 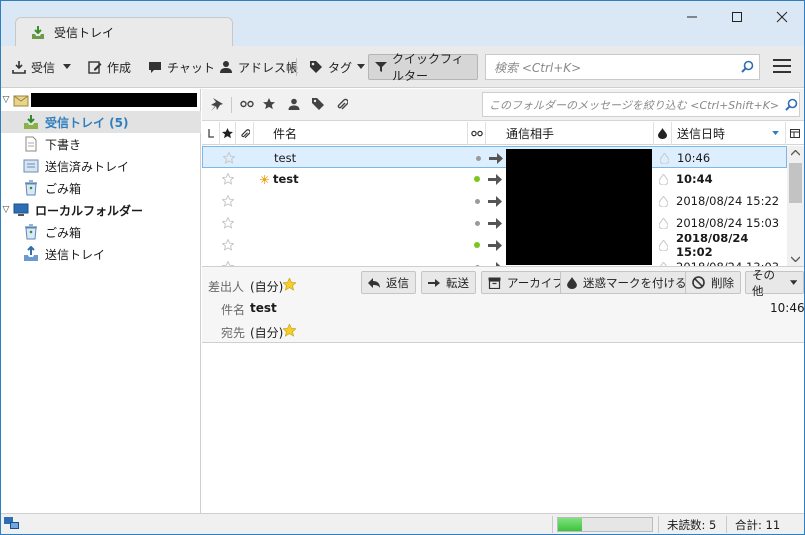 What do you see at coordinates (191, 67) in the screenshot?
I see `chat-label: チャット` at bounding box center [191, 67].